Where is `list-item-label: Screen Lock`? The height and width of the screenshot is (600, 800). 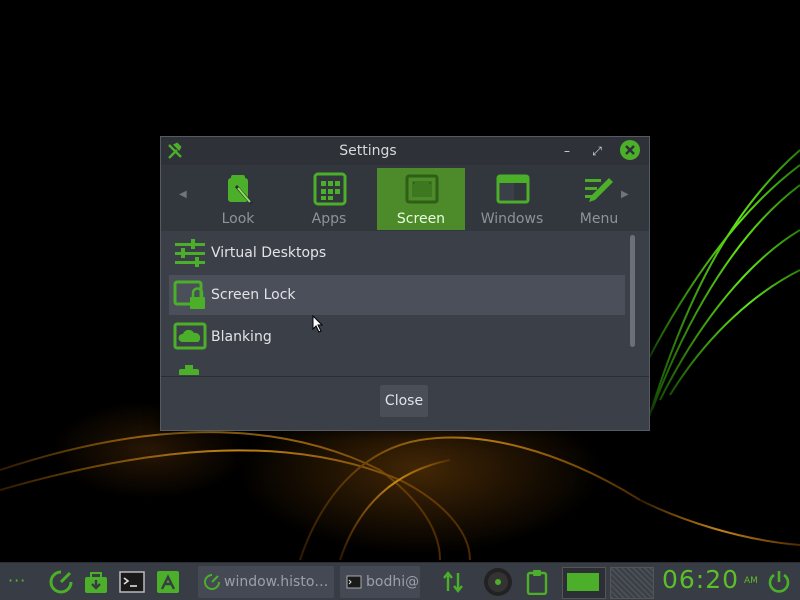 list-item-label: Screen Lock is located at coordinates (253, 295).